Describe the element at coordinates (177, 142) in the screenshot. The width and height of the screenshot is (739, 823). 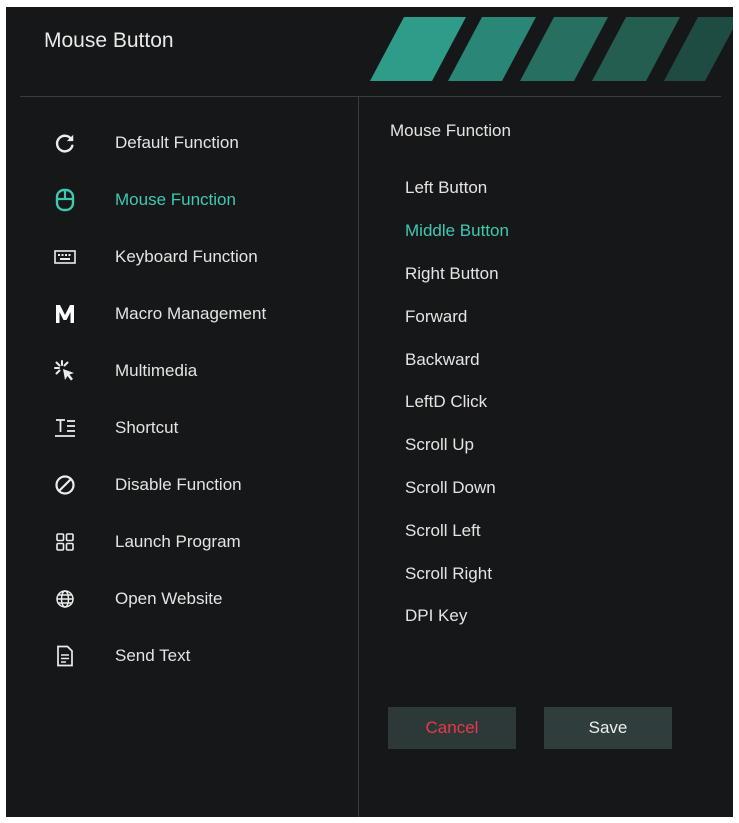
I see `menu-item-label: Default Function` at that location.